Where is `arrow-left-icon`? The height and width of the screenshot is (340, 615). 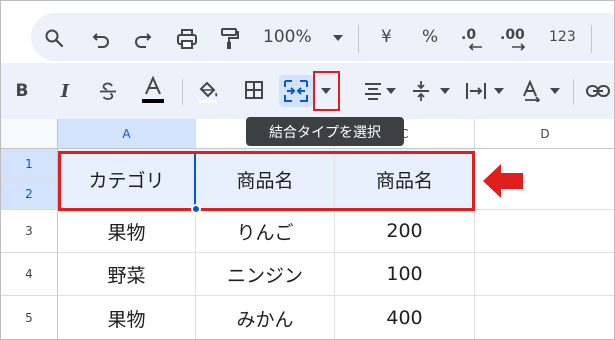
arrow-left-icon is located at coordinates (475, 47).